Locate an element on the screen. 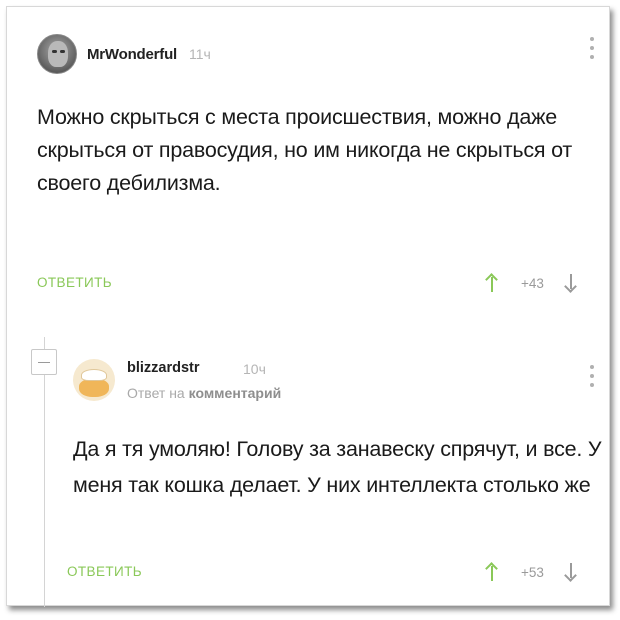 Image resolution: width=620 pixels, height=620 pixels. reply-to-prefix: Ответ на is located at coordinates (156, 393).